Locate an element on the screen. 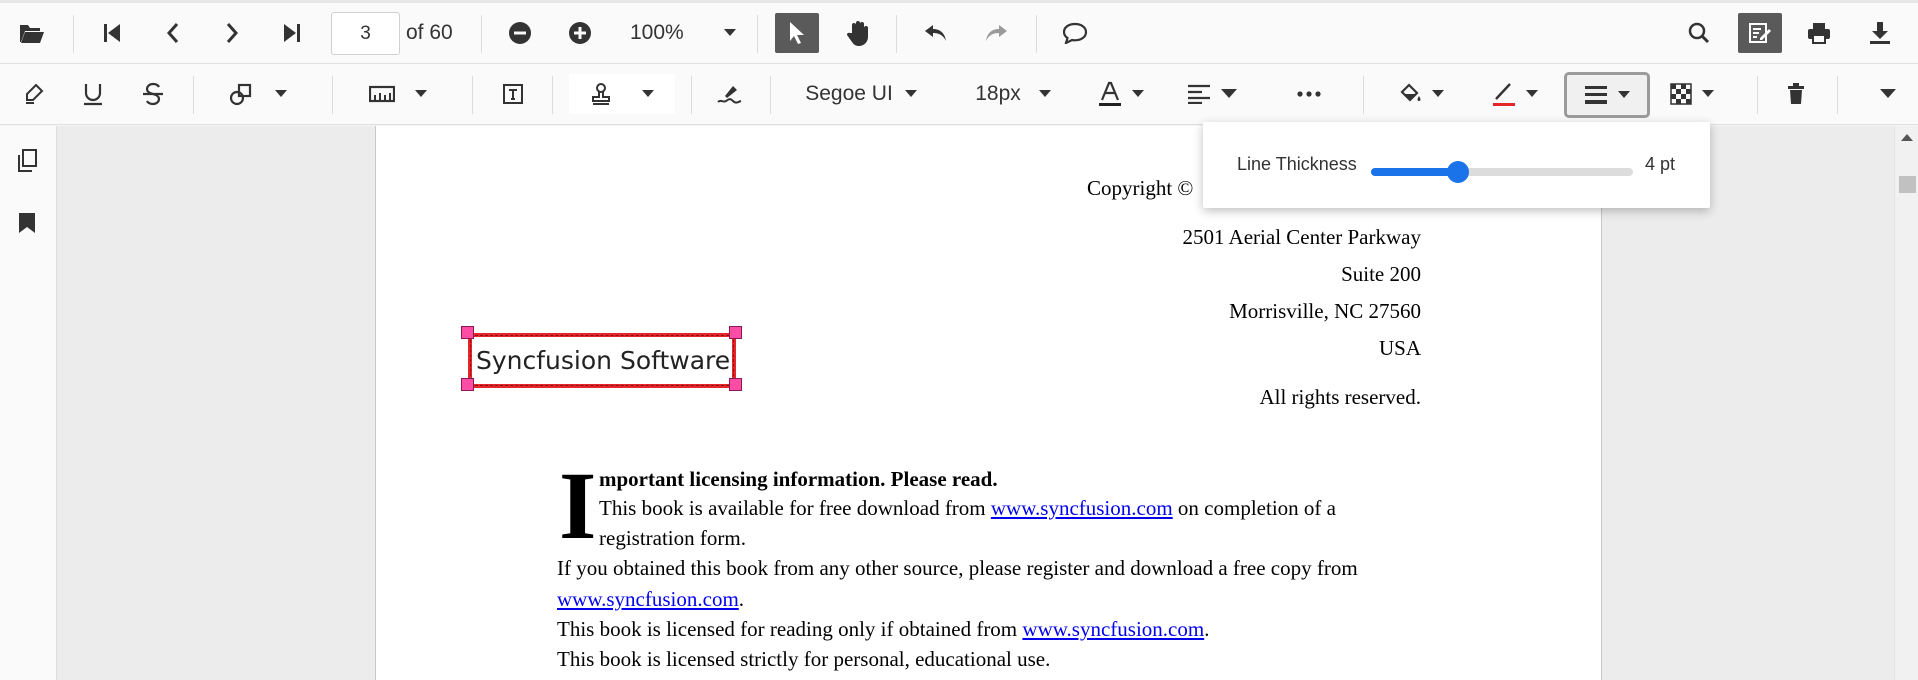 Image resolution: width=1918 pixels, height=680 pixels. shapes-dropdown is located at coordinates (258, 94).